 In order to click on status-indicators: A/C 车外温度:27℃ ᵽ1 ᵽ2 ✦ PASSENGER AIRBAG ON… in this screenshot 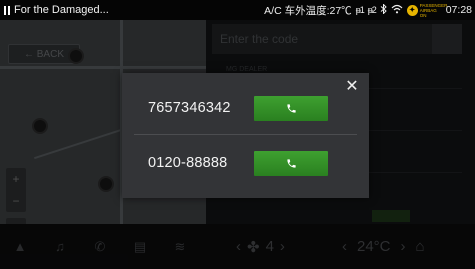, I will do `click(368, 10)`.